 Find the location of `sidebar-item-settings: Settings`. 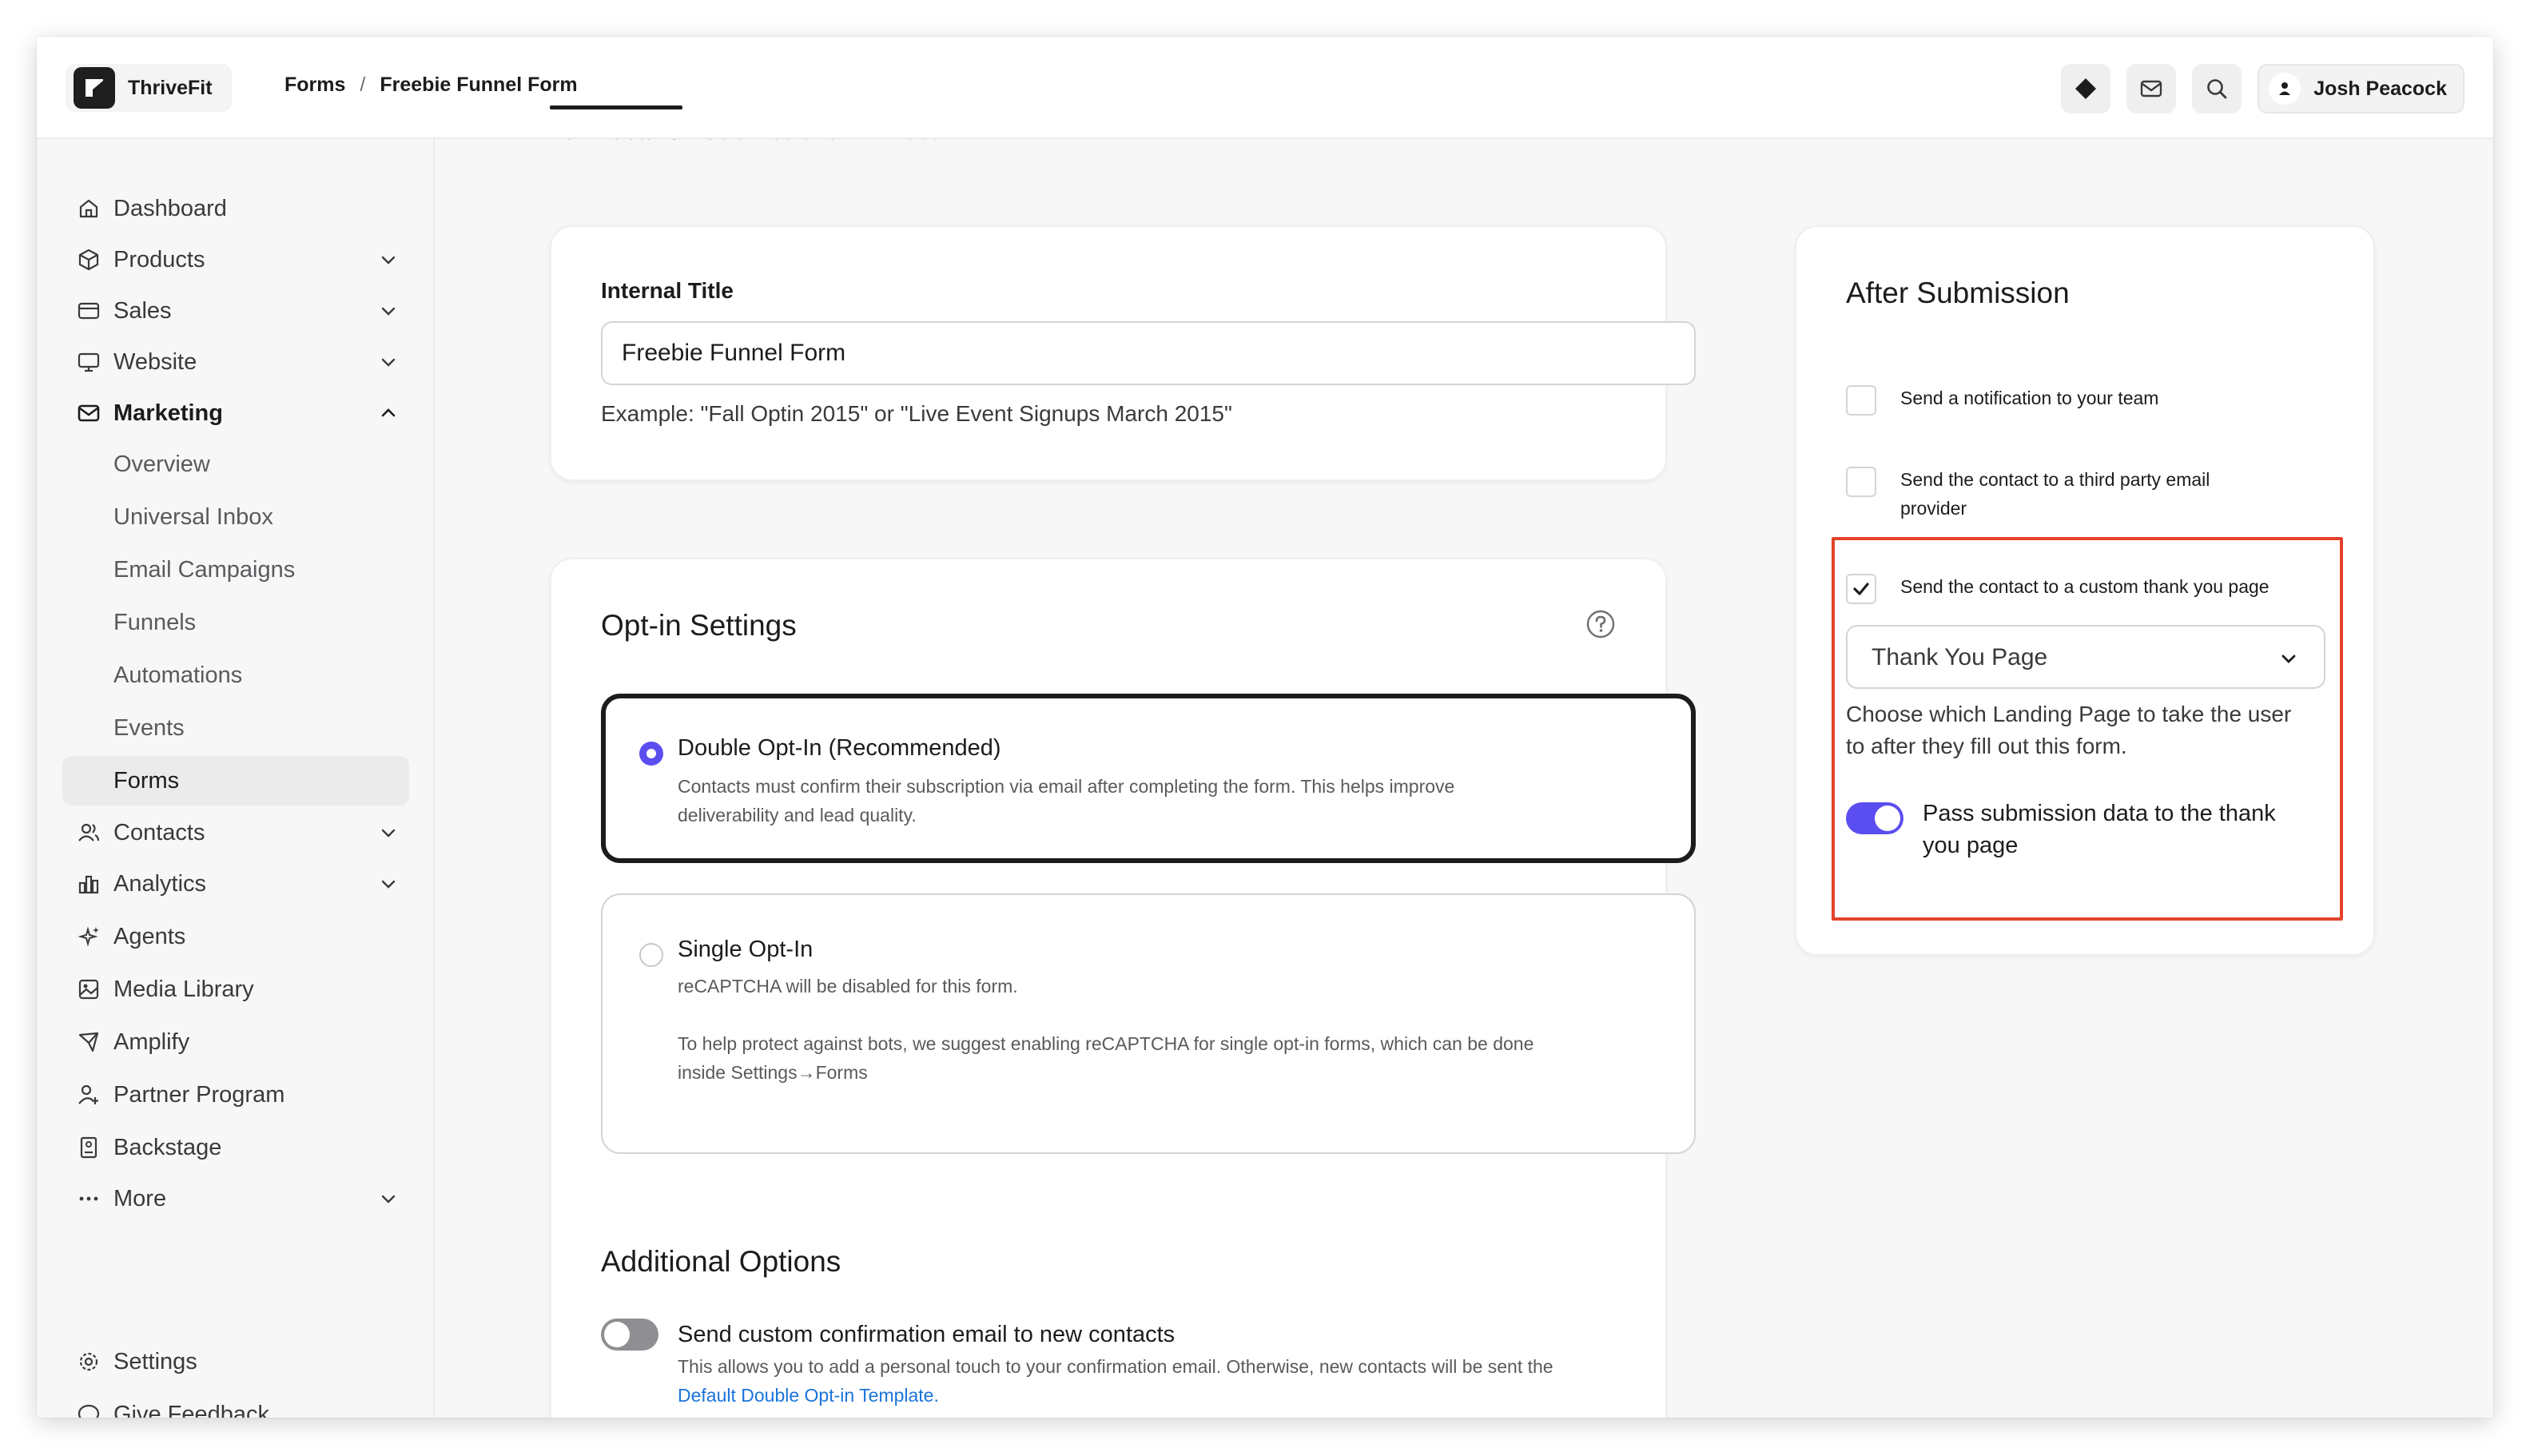

sidebar-item-settings: Settings is located at coordinates (236, 1361).